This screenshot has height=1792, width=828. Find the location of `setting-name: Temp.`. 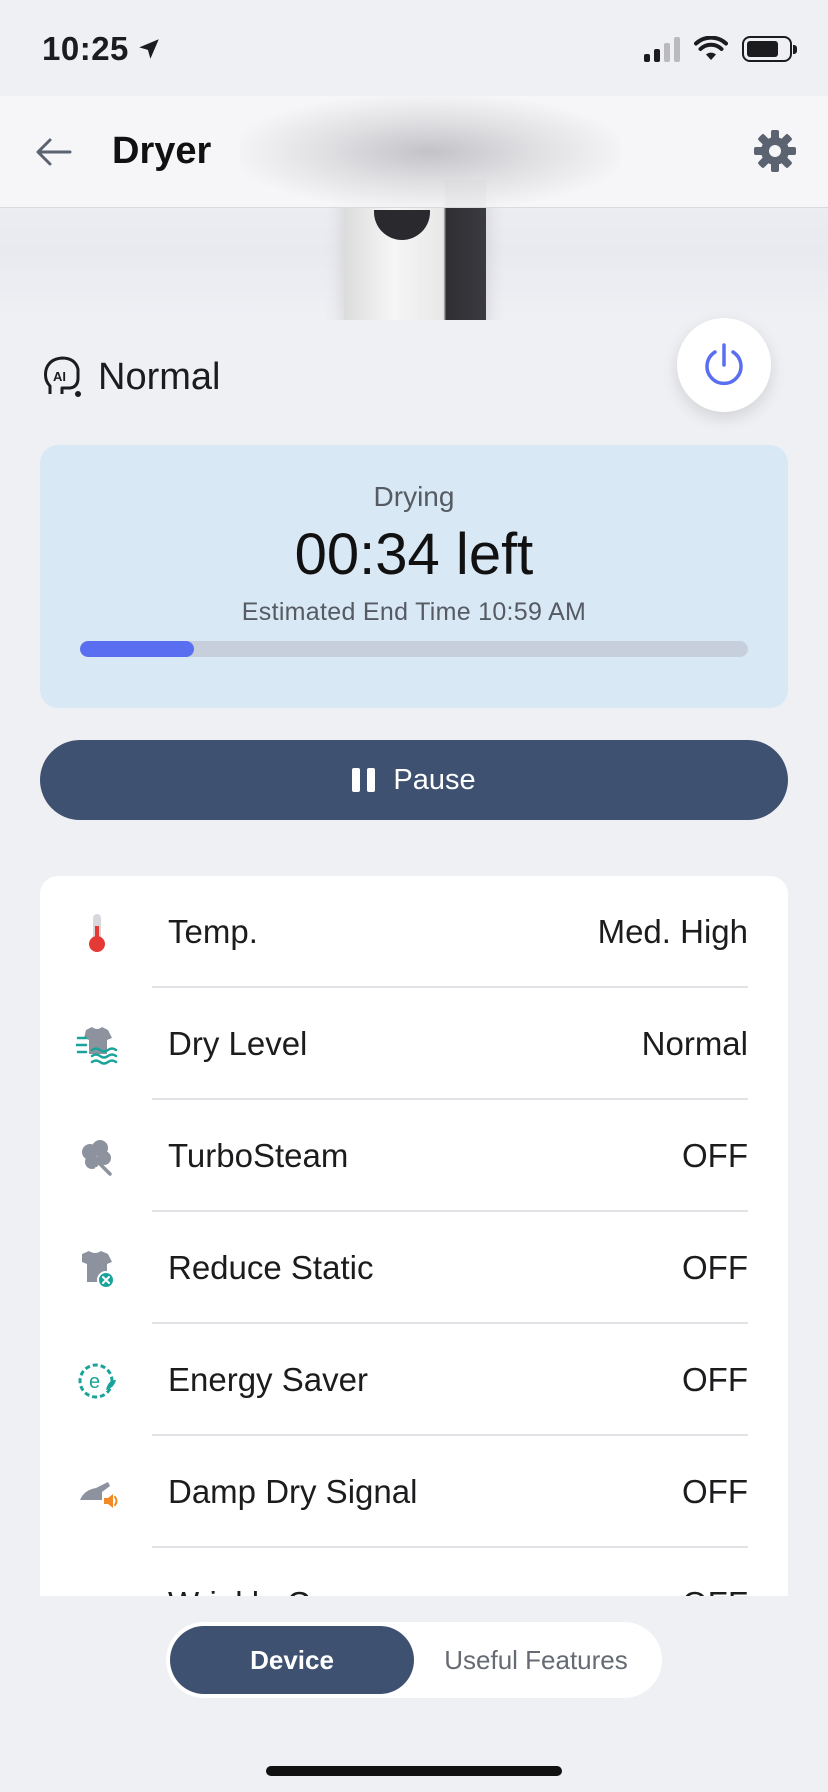

setting-name: Temp. is located at coordinates (213, 931).